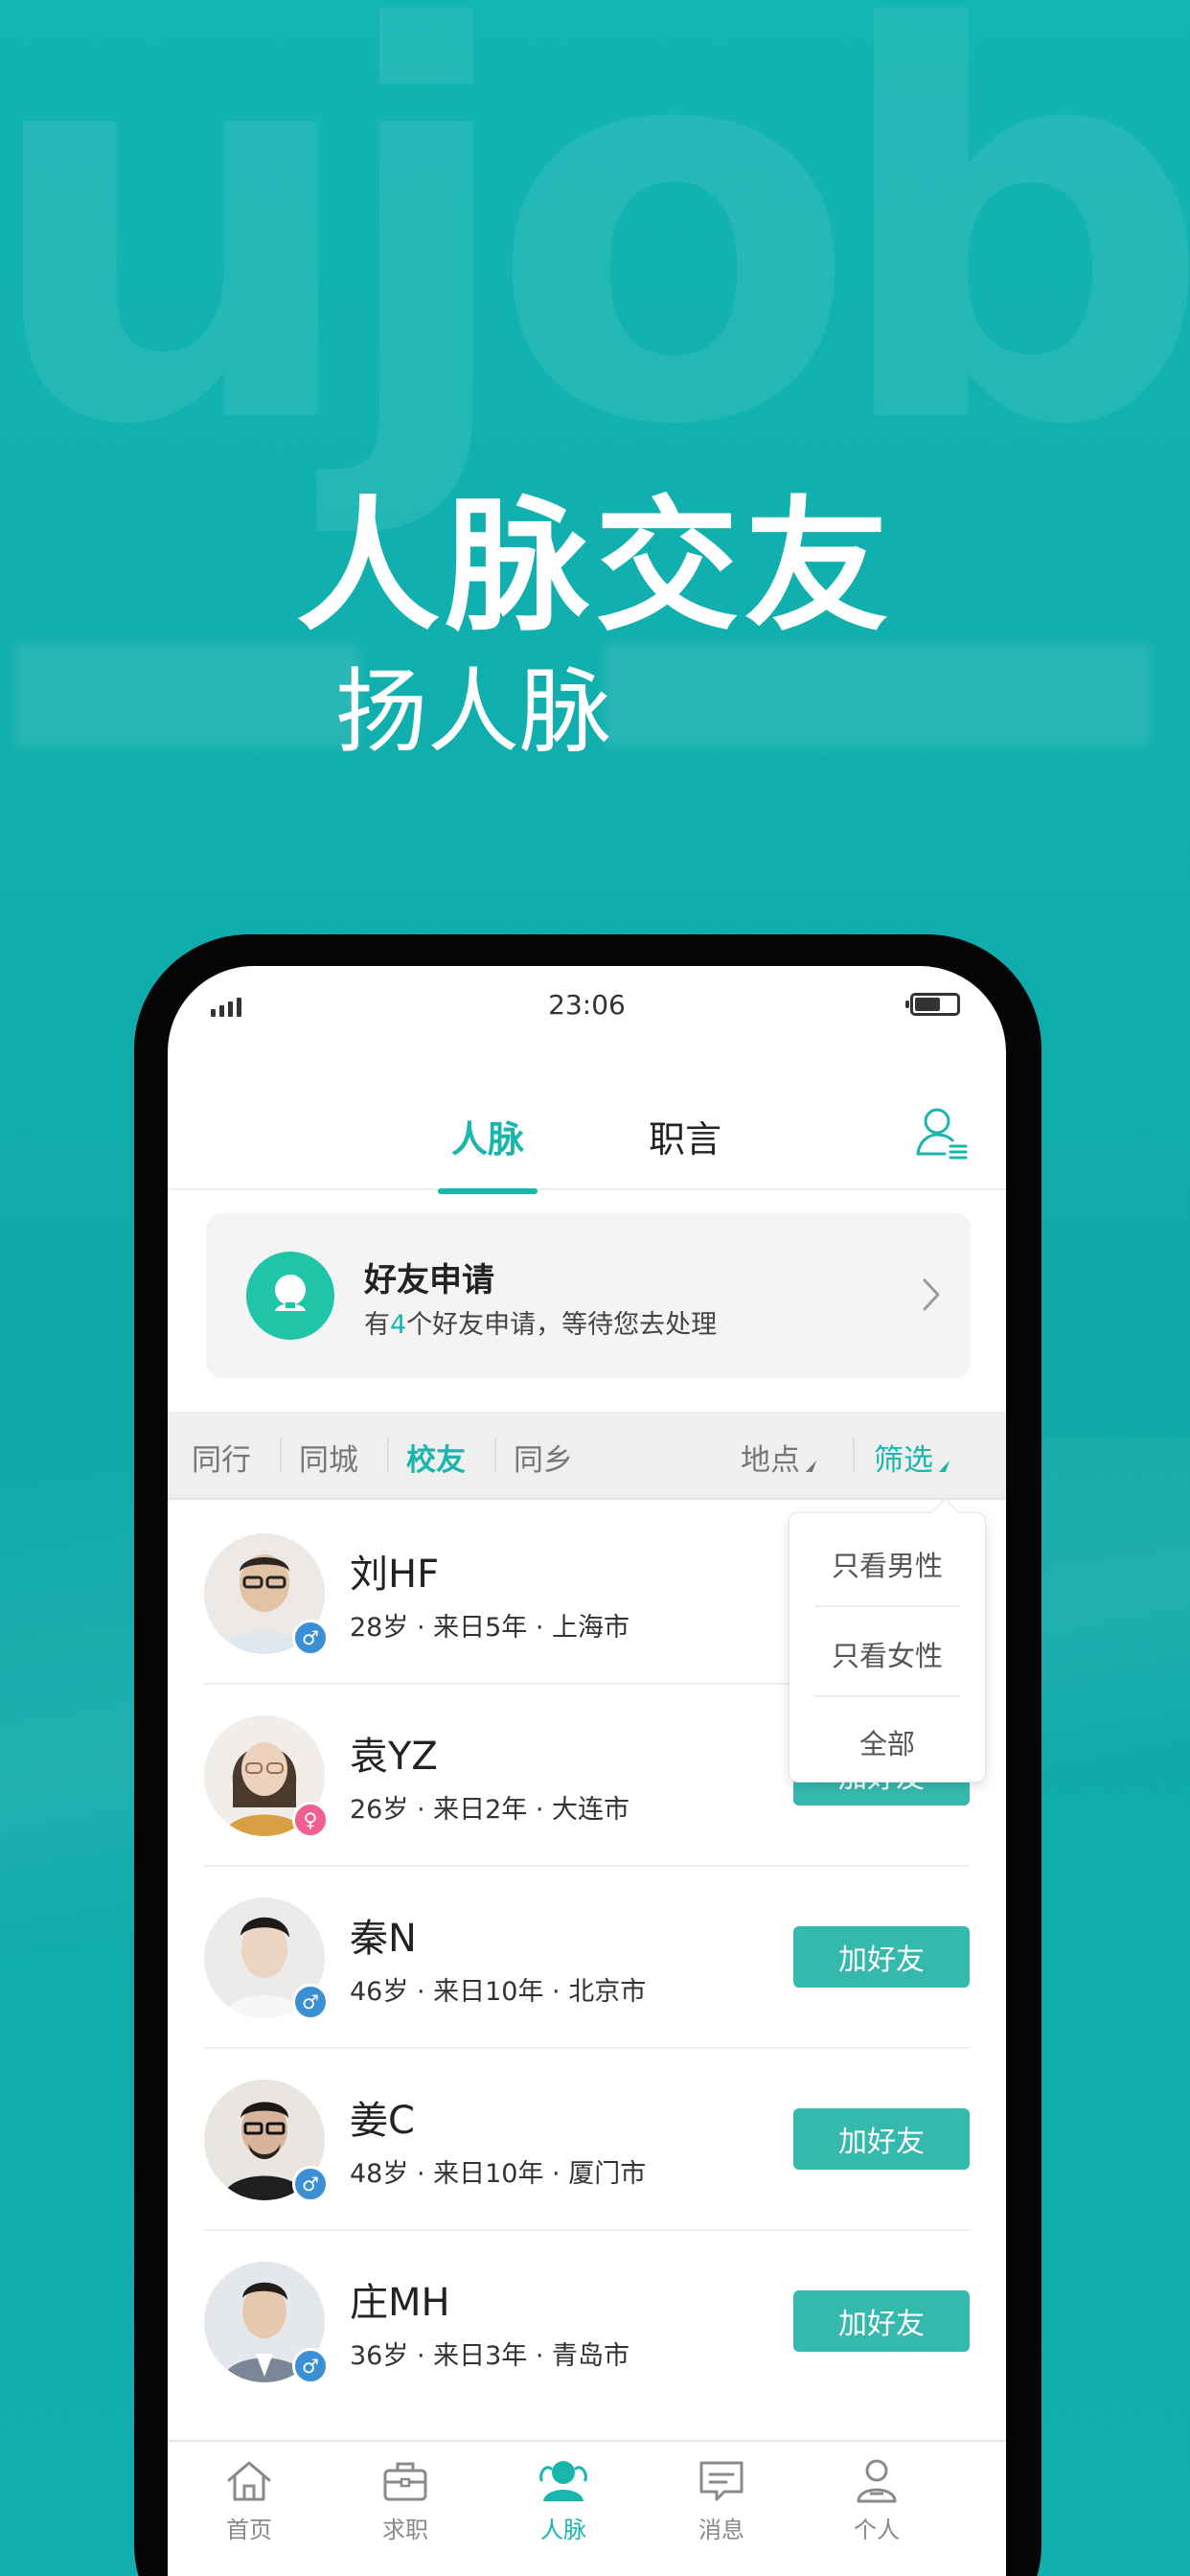  I want to click on person-info: 46岁 · 来日10年 · 北京市, so click(499, 1992).